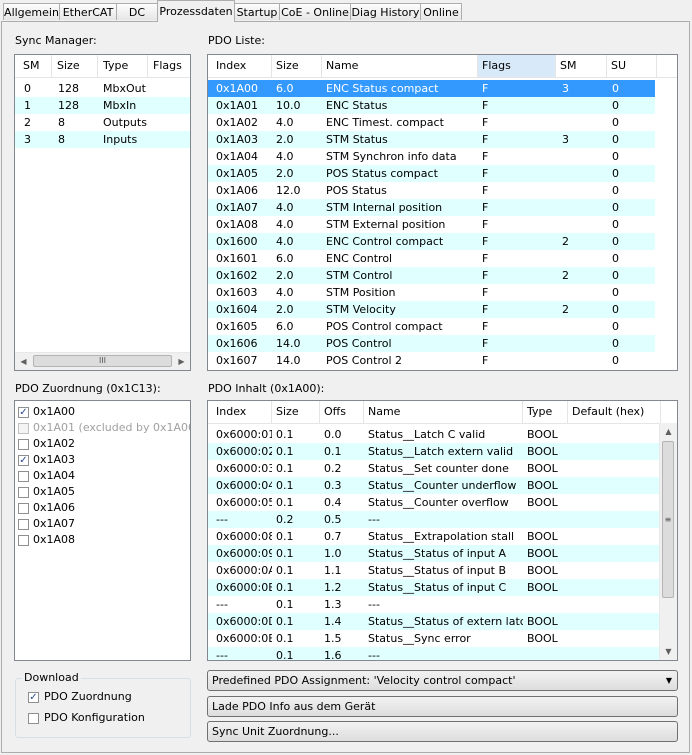  I want to click on download-pdo-assignment-label: PDO Zuordnung, so click(88, 697).